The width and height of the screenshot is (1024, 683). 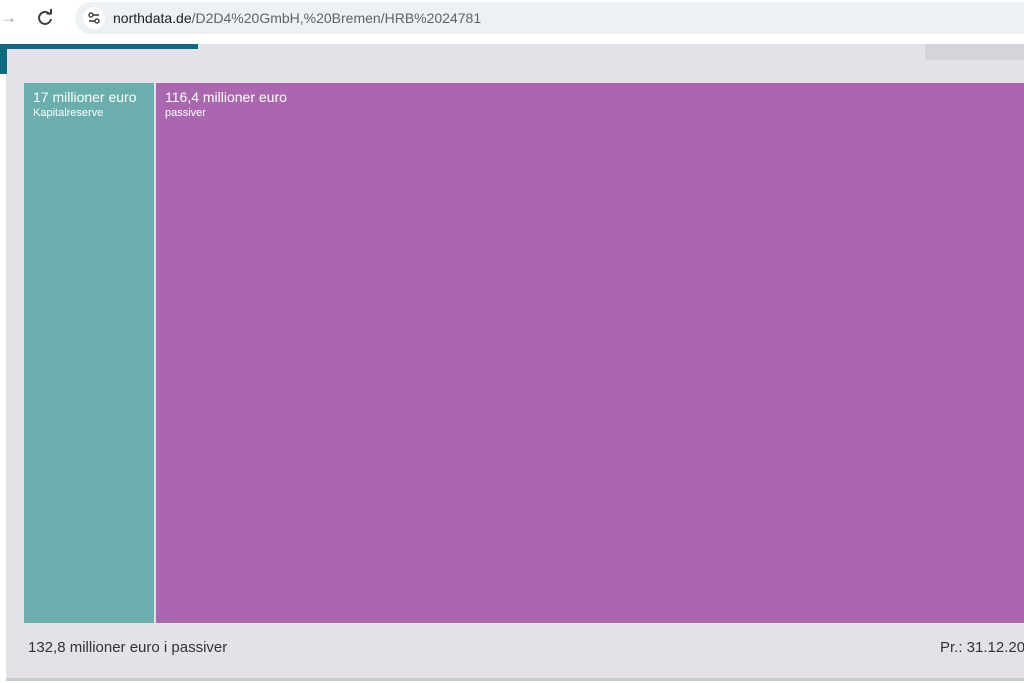 What do you see at coordinates (974, 52) in the screenshot?
I see `toolbar-button` at bounding box center [974, 52].